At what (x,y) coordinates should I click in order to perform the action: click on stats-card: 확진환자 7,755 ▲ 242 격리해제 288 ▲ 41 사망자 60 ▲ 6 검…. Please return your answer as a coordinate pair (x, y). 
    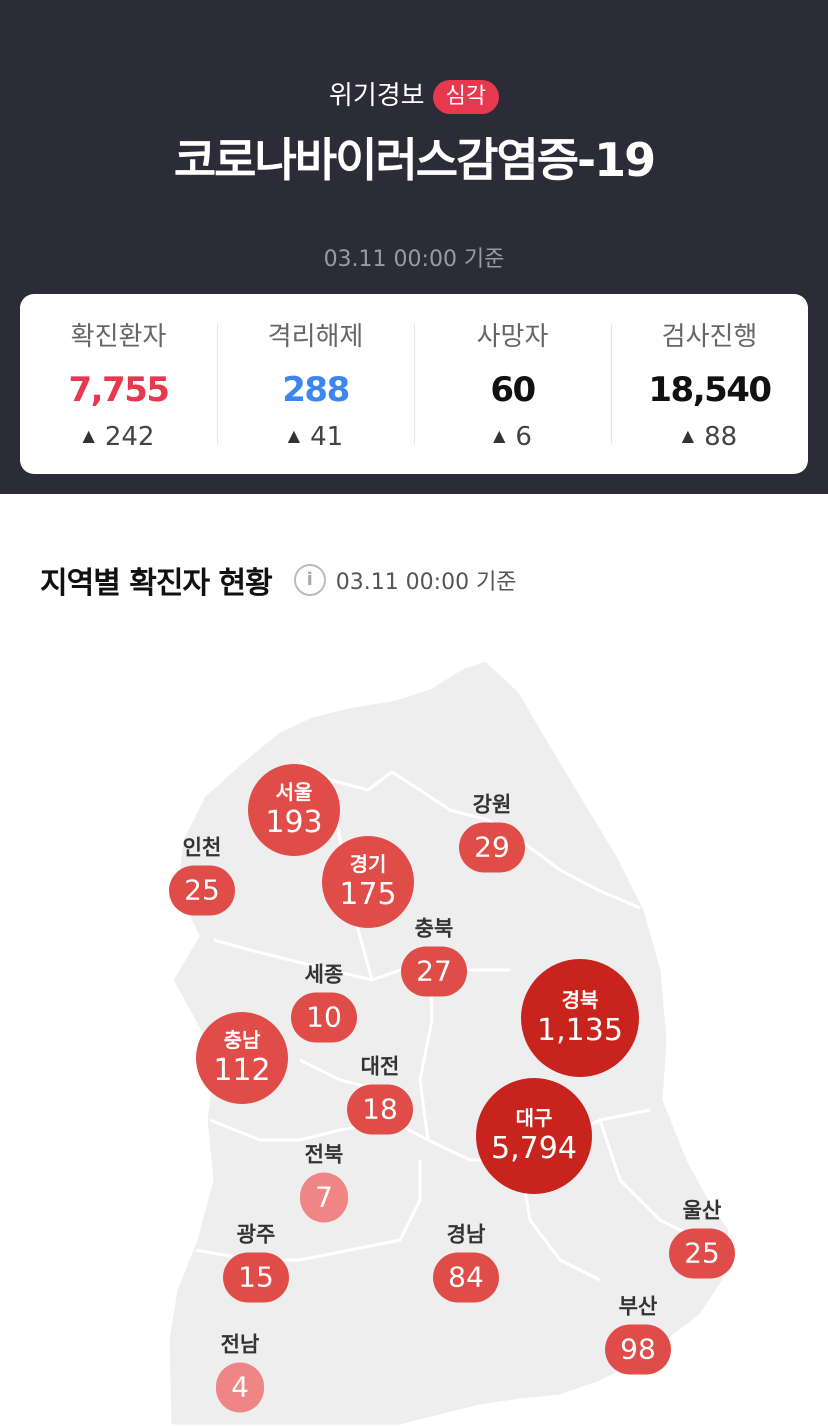
    Looking at the image, I should click on (414, 384).